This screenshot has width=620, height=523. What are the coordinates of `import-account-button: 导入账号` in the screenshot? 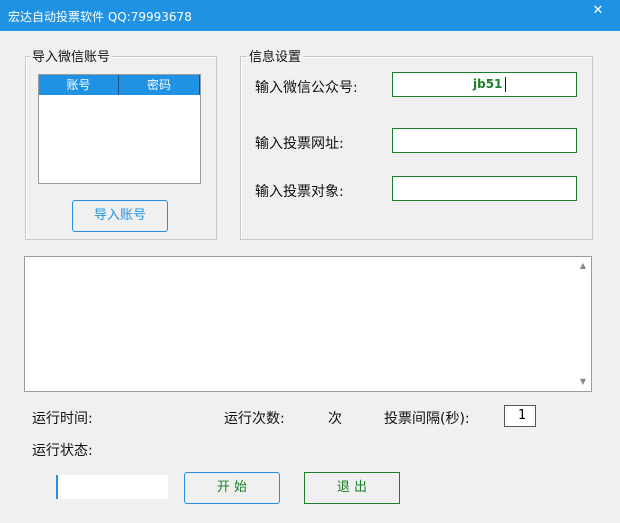 It's located at (120, 216).